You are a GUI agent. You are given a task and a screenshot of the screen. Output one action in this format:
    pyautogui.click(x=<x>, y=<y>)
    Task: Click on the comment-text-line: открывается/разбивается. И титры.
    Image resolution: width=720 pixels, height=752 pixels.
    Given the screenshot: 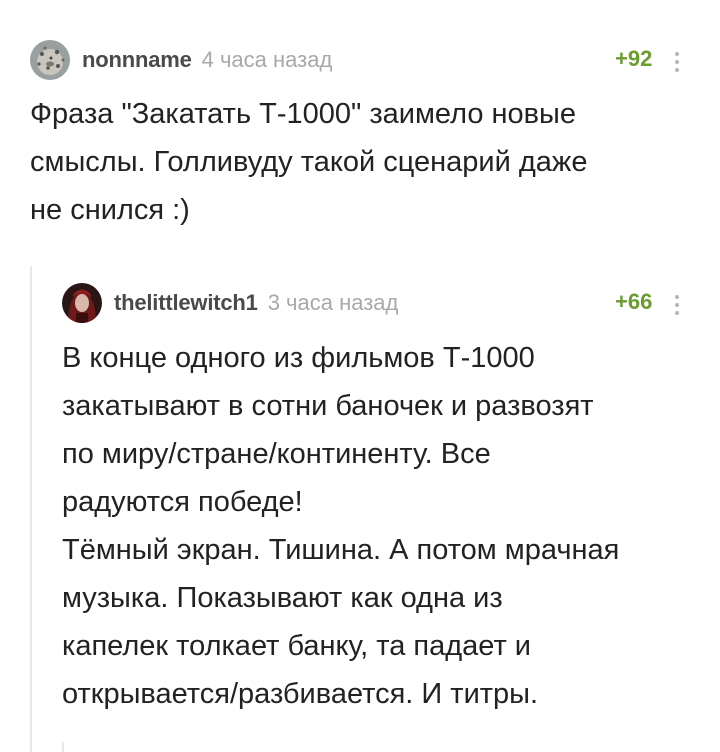 What is the action you would take?
    pyautogui.click(x=300, y=694)
    